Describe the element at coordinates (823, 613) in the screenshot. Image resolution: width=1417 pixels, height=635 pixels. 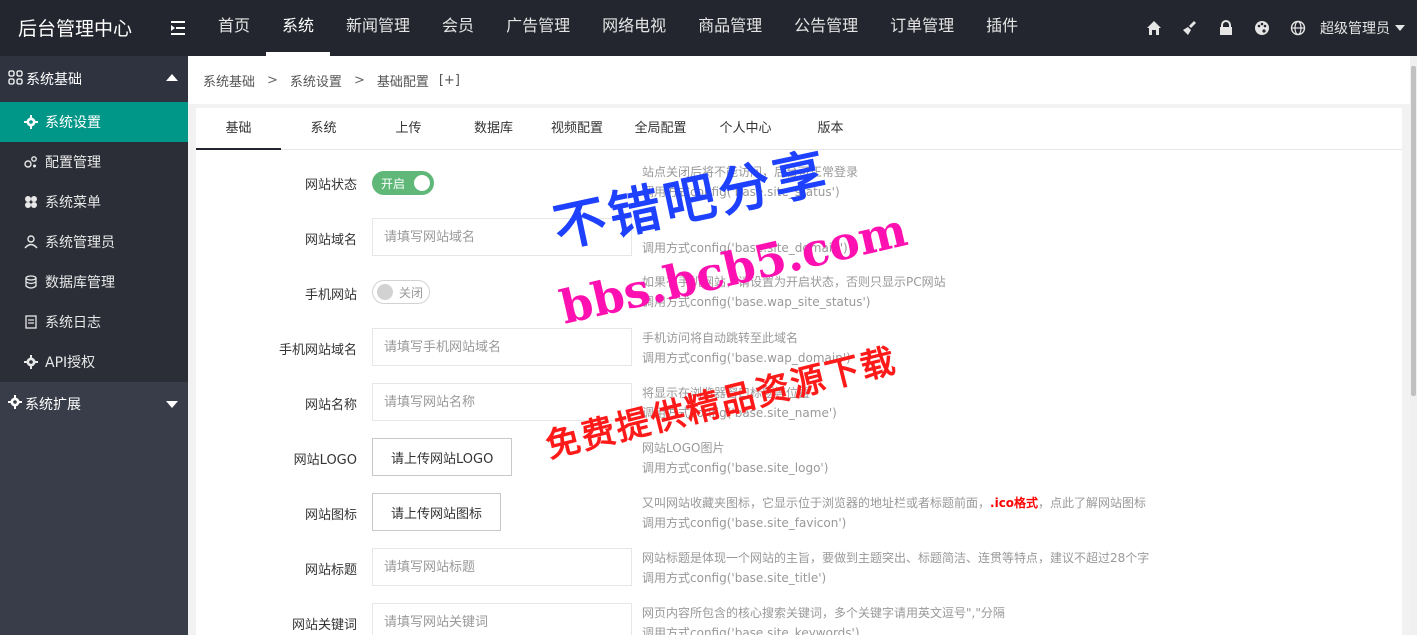
I see `help-text: 网页内容所包含的核心搜索关键词，多个关键字请用英文逗号","分隔` at that location.